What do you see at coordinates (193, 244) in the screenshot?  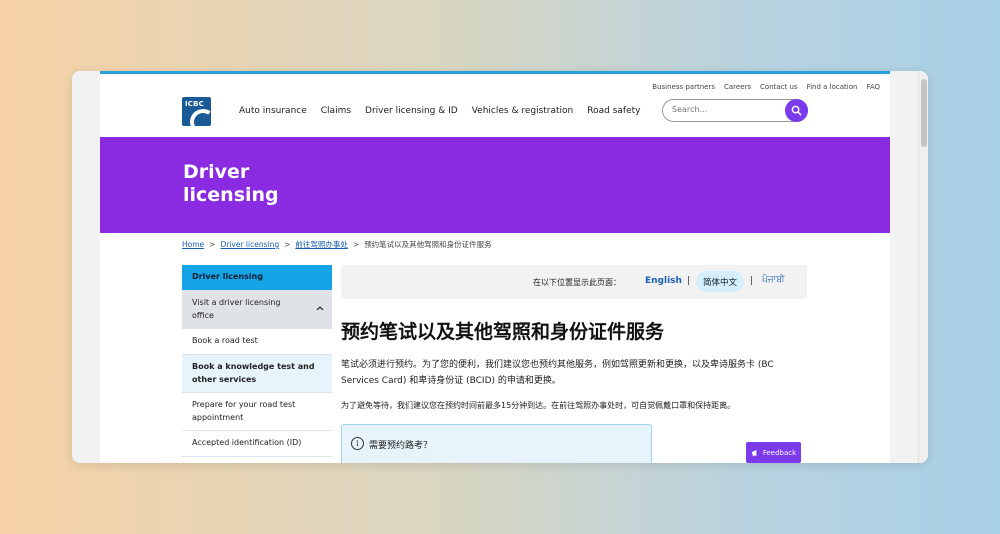 I see `breadcrumb-home: Home` at bounding box center [193, 244].